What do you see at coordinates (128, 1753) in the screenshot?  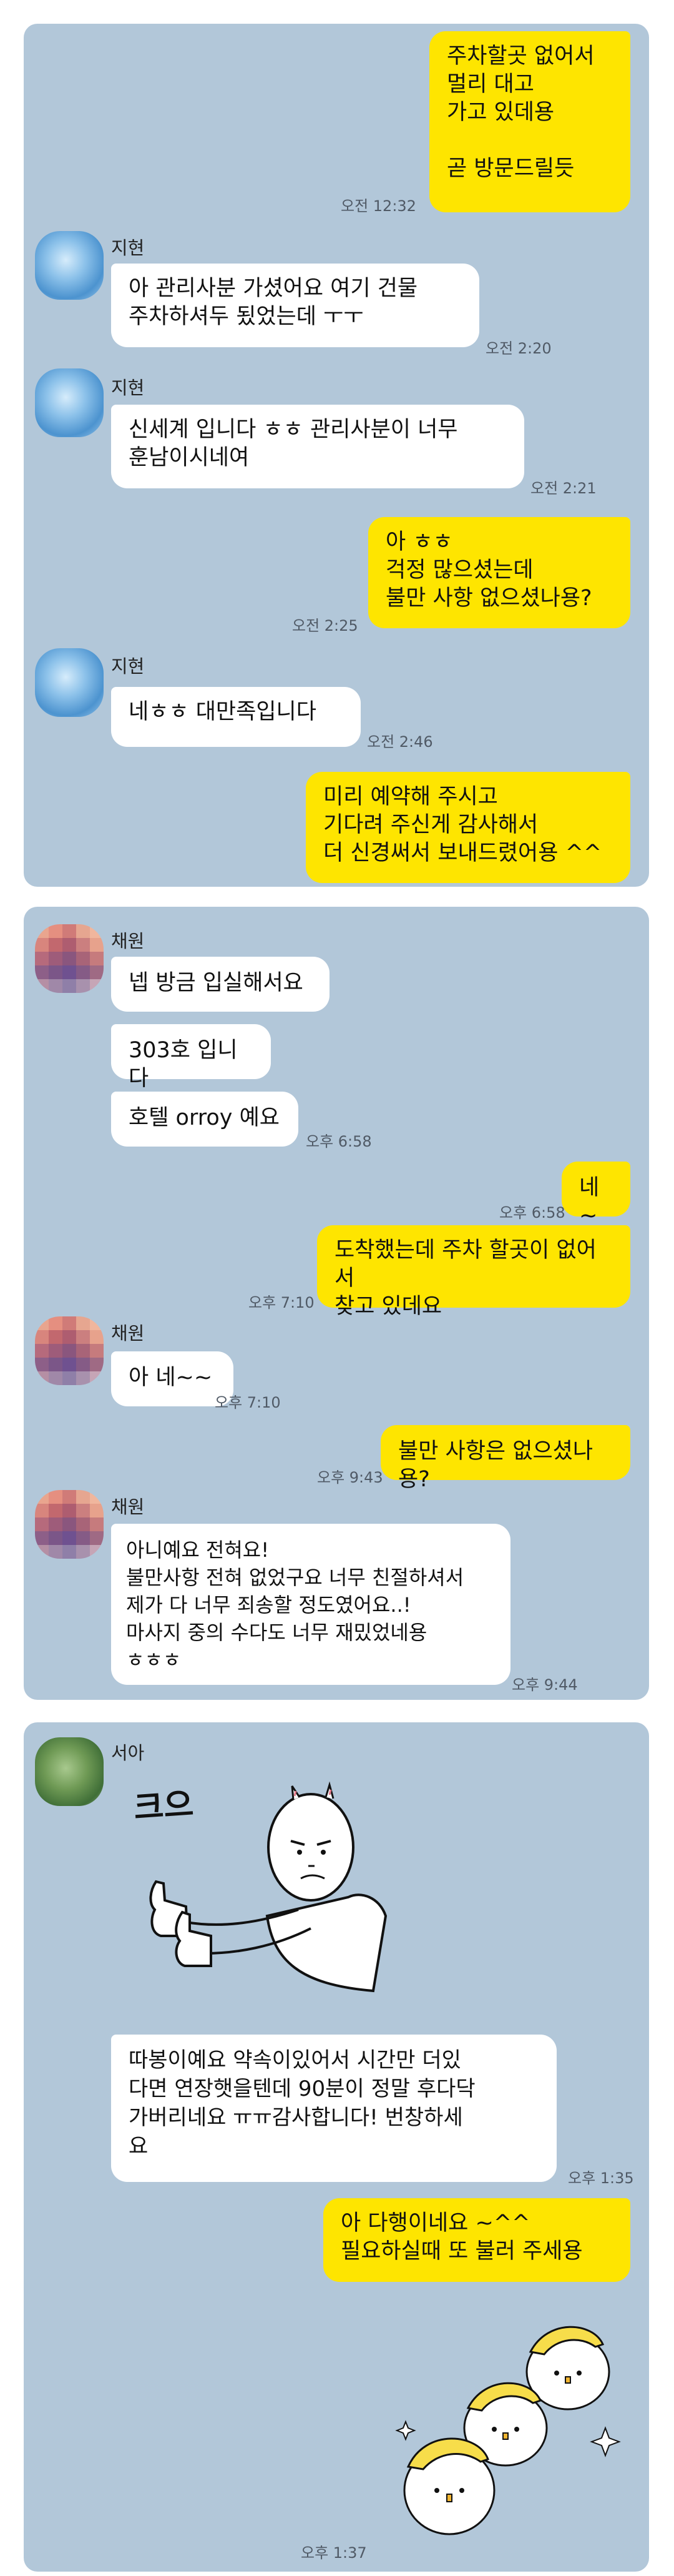 I see `sender-name: 서아` at bounding box center [128, 1753].